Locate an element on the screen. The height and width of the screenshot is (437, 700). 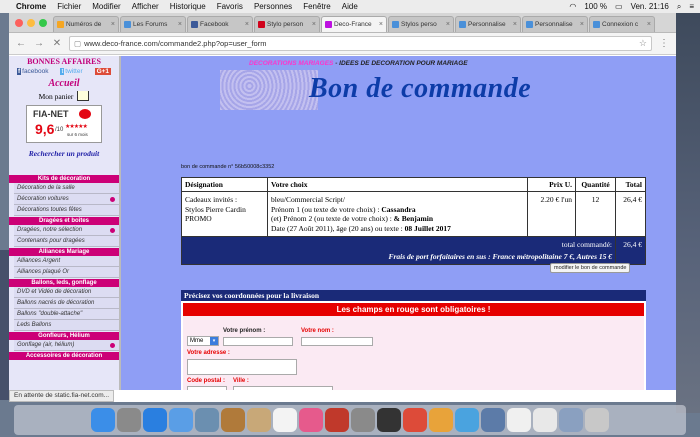
menu-item: Ballons nacrés de décoration is located at coordinates (66, 303).